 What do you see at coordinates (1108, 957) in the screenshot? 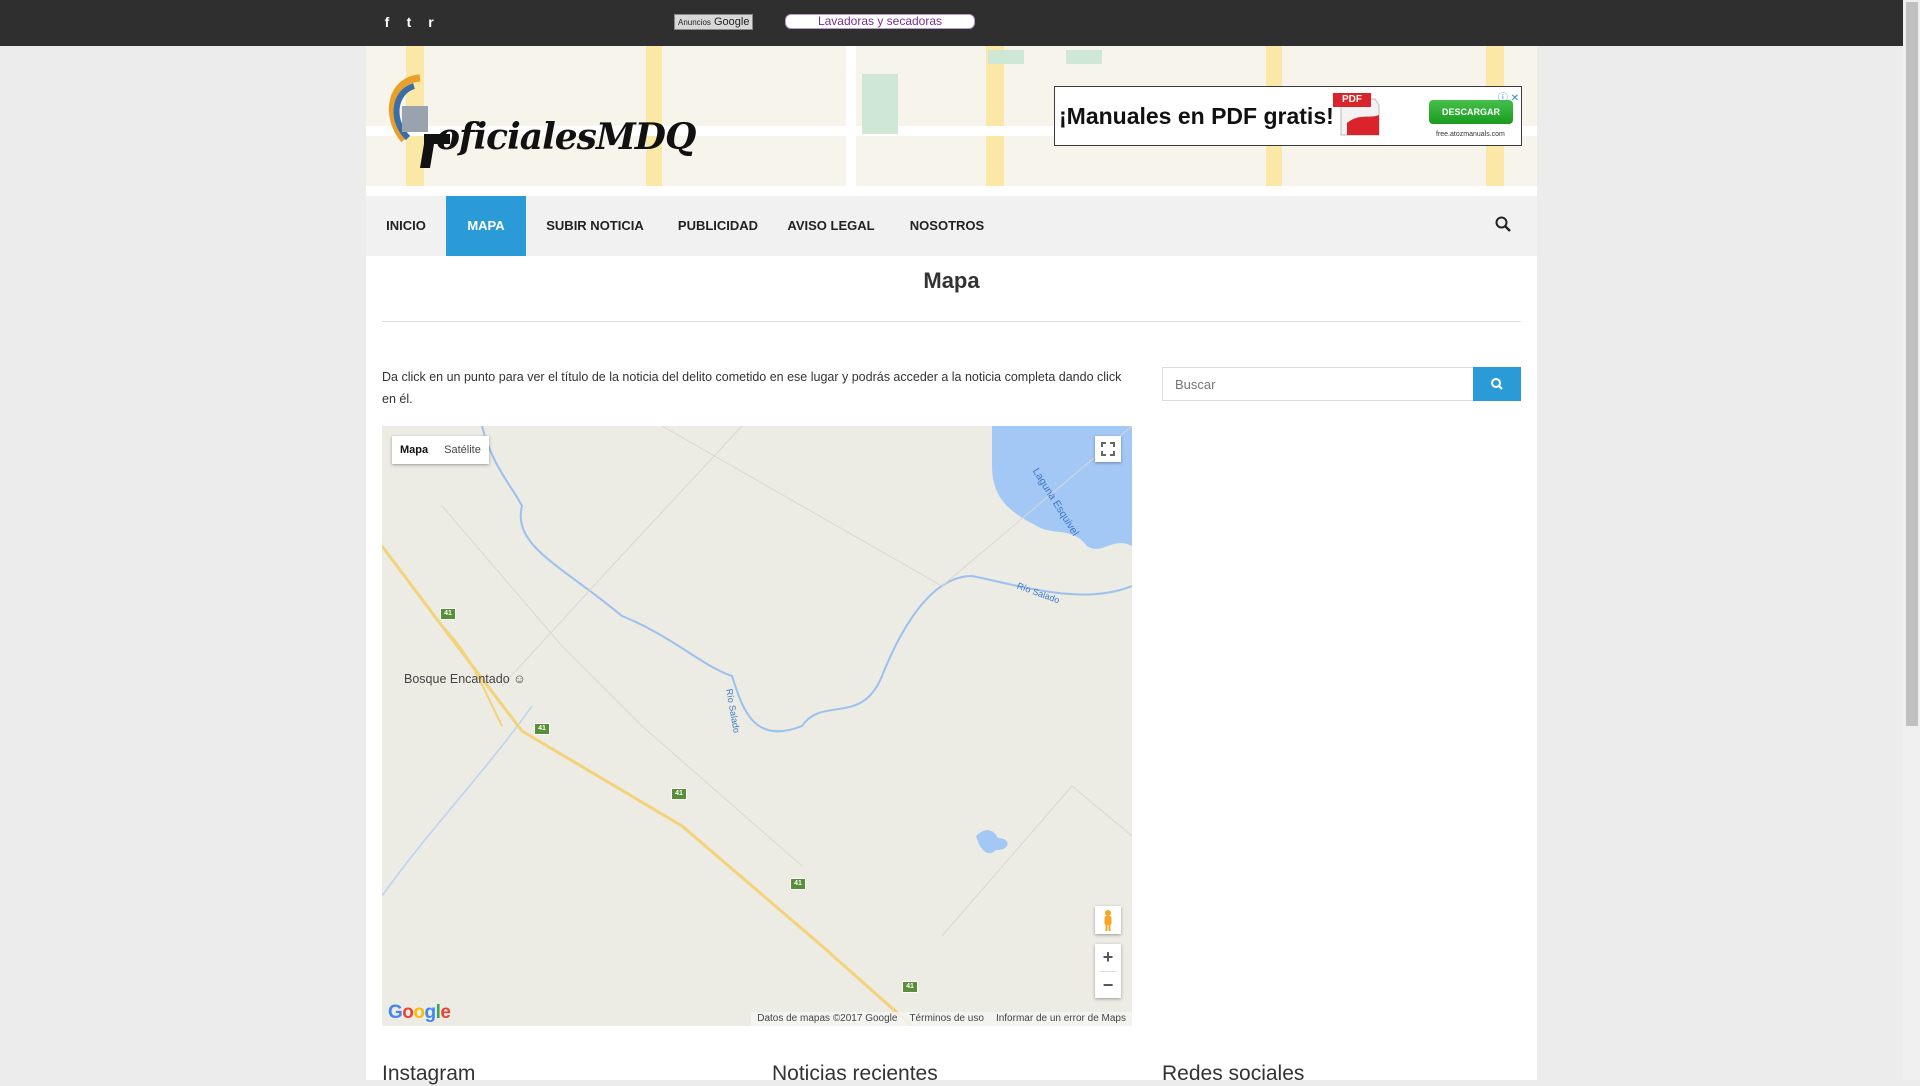
I see `zoom-in-button: +` at bounding box center [1108, 957].